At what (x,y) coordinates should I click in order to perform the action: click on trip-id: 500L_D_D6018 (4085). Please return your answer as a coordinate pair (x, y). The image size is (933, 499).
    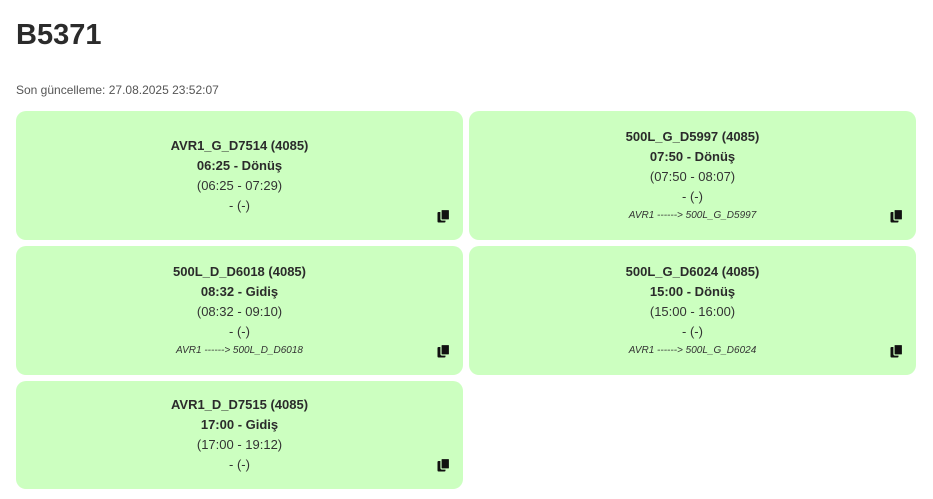
    Looking at the image, I should click on (239, 271).